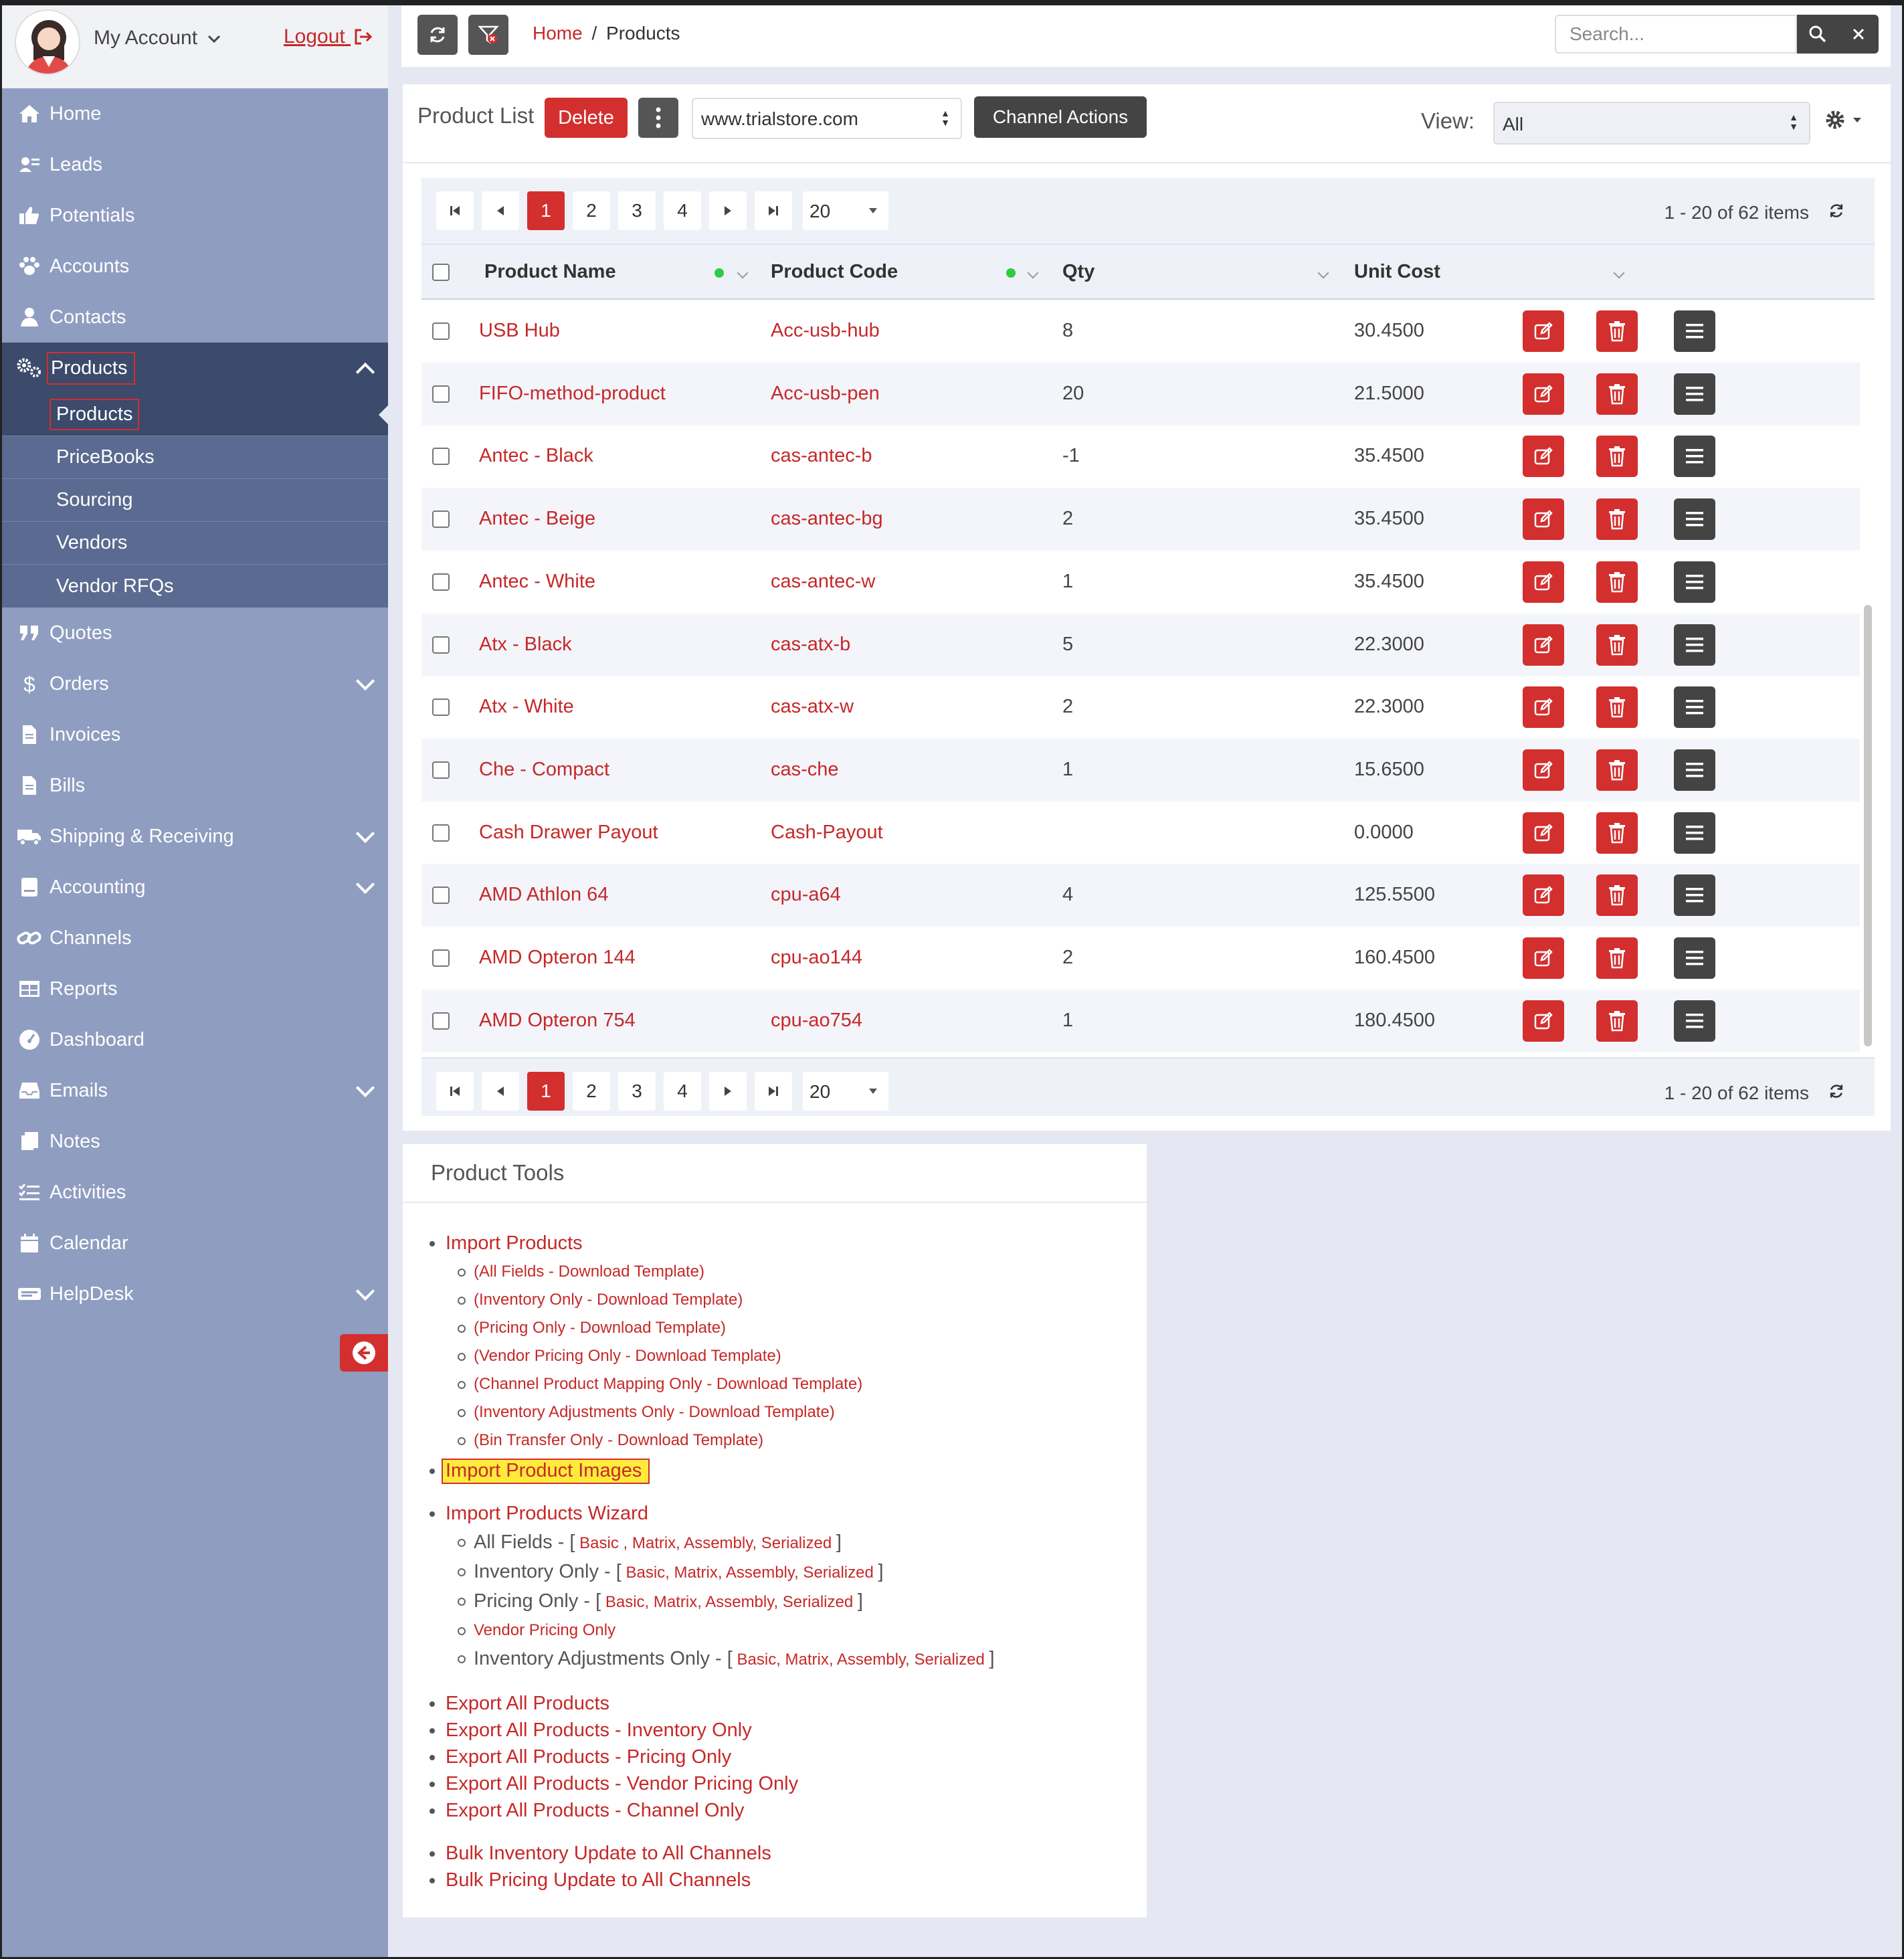 The image size is (1904, 1959). What do you see at coordinates (194, 317) in the screenshot?
I see `sidebar-item-contacts: Contacts` at bounding box center [194, 317].